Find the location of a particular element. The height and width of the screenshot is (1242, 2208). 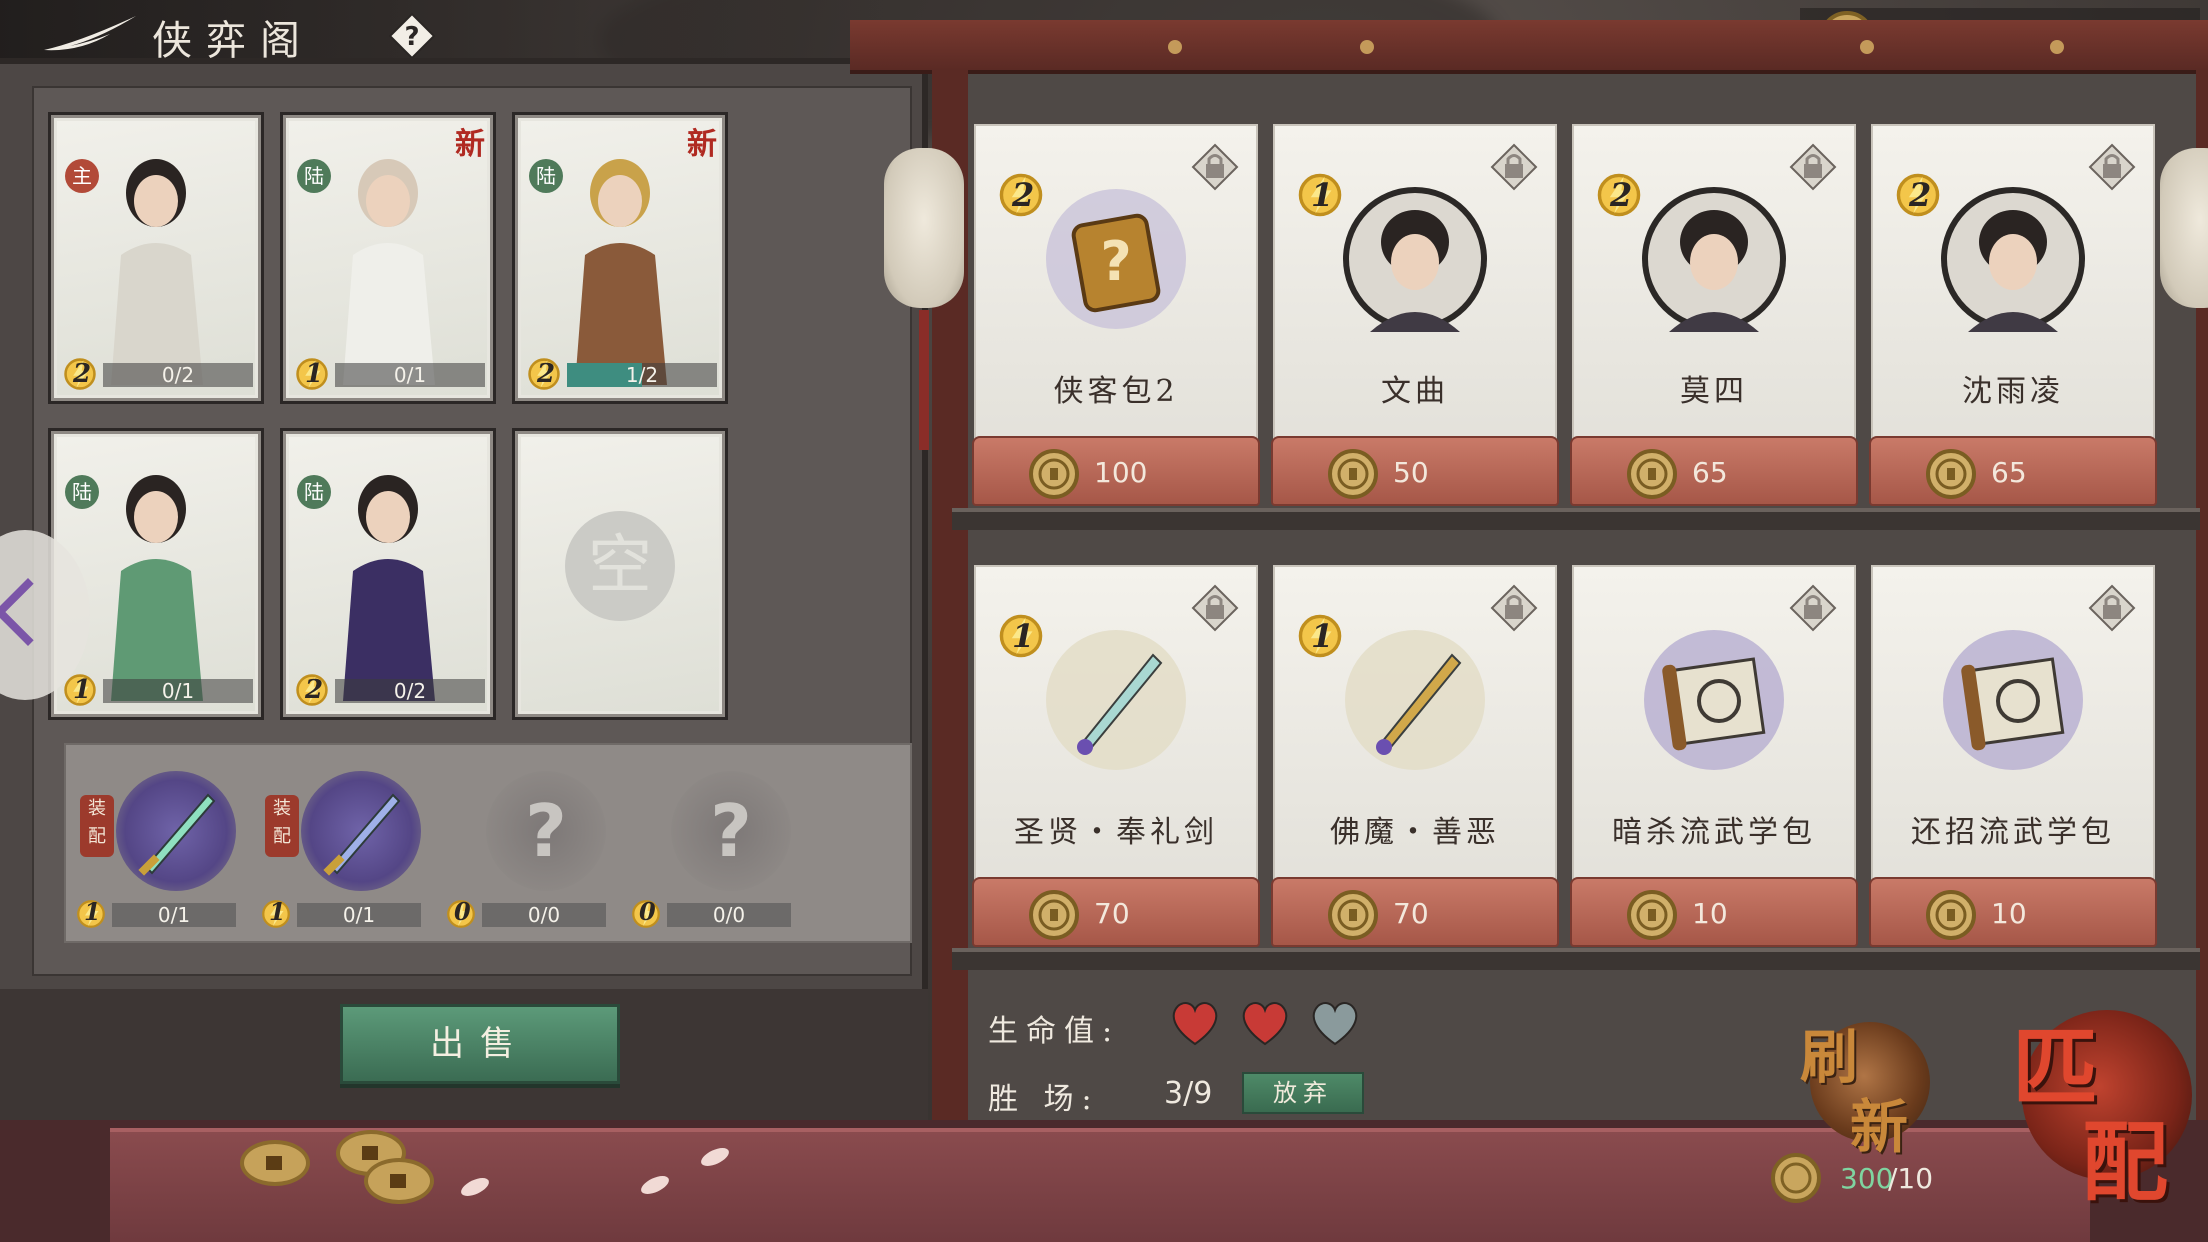

shop-item-name: 暗杀流武学包 is located at coordinates (1714, 832).